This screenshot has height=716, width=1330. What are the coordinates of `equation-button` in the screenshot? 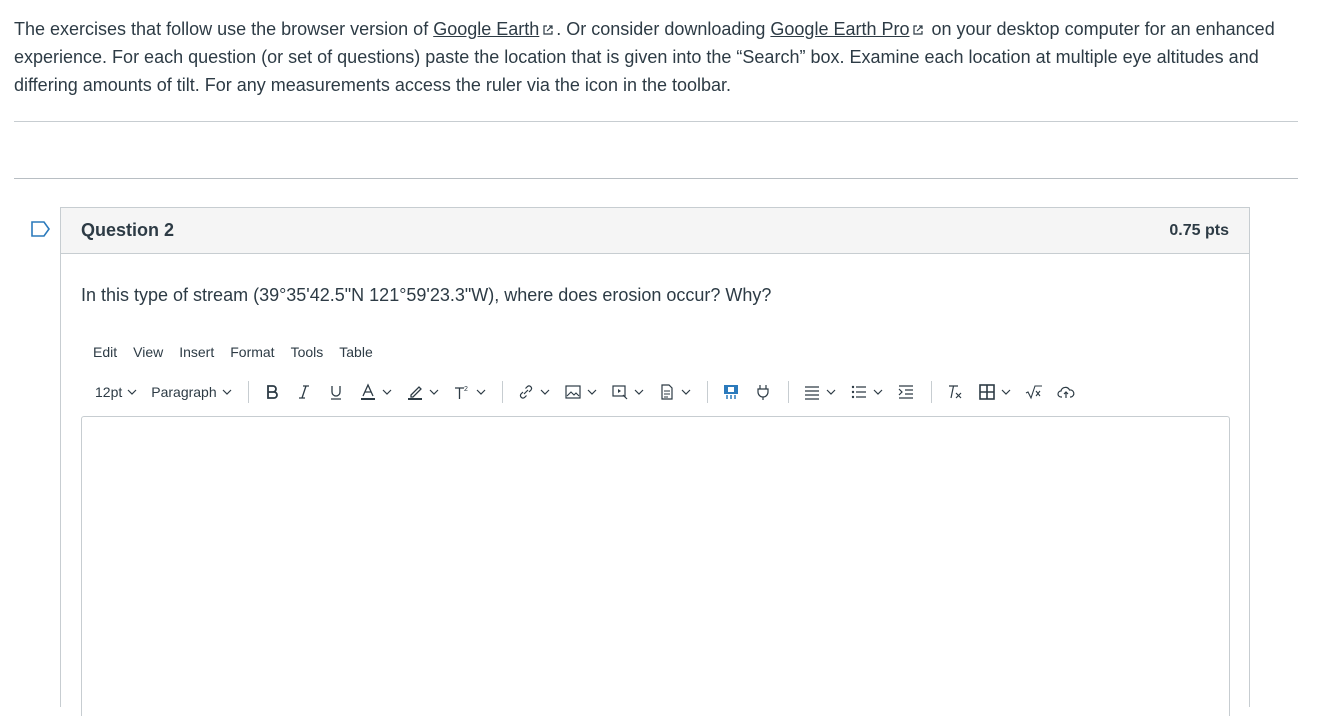 It's located at (1034, 392).